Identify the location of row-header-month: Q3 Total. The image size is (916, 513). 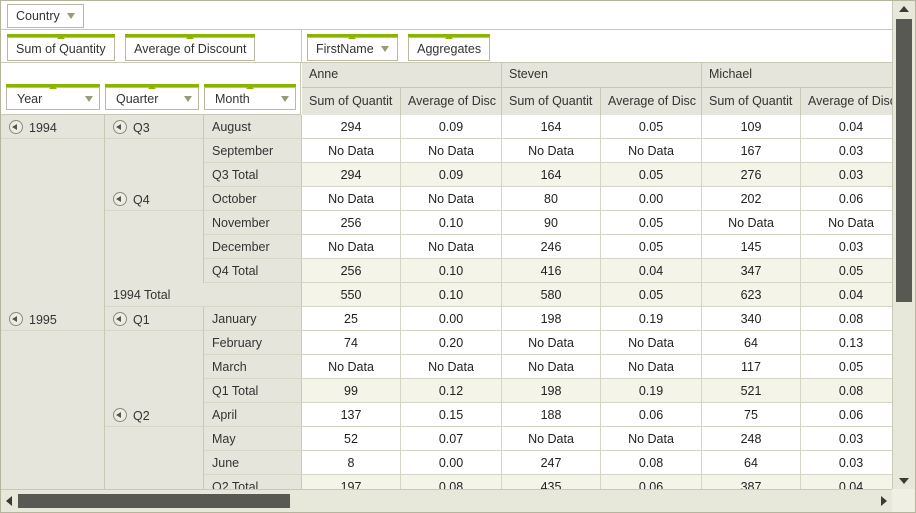
(253, 175).